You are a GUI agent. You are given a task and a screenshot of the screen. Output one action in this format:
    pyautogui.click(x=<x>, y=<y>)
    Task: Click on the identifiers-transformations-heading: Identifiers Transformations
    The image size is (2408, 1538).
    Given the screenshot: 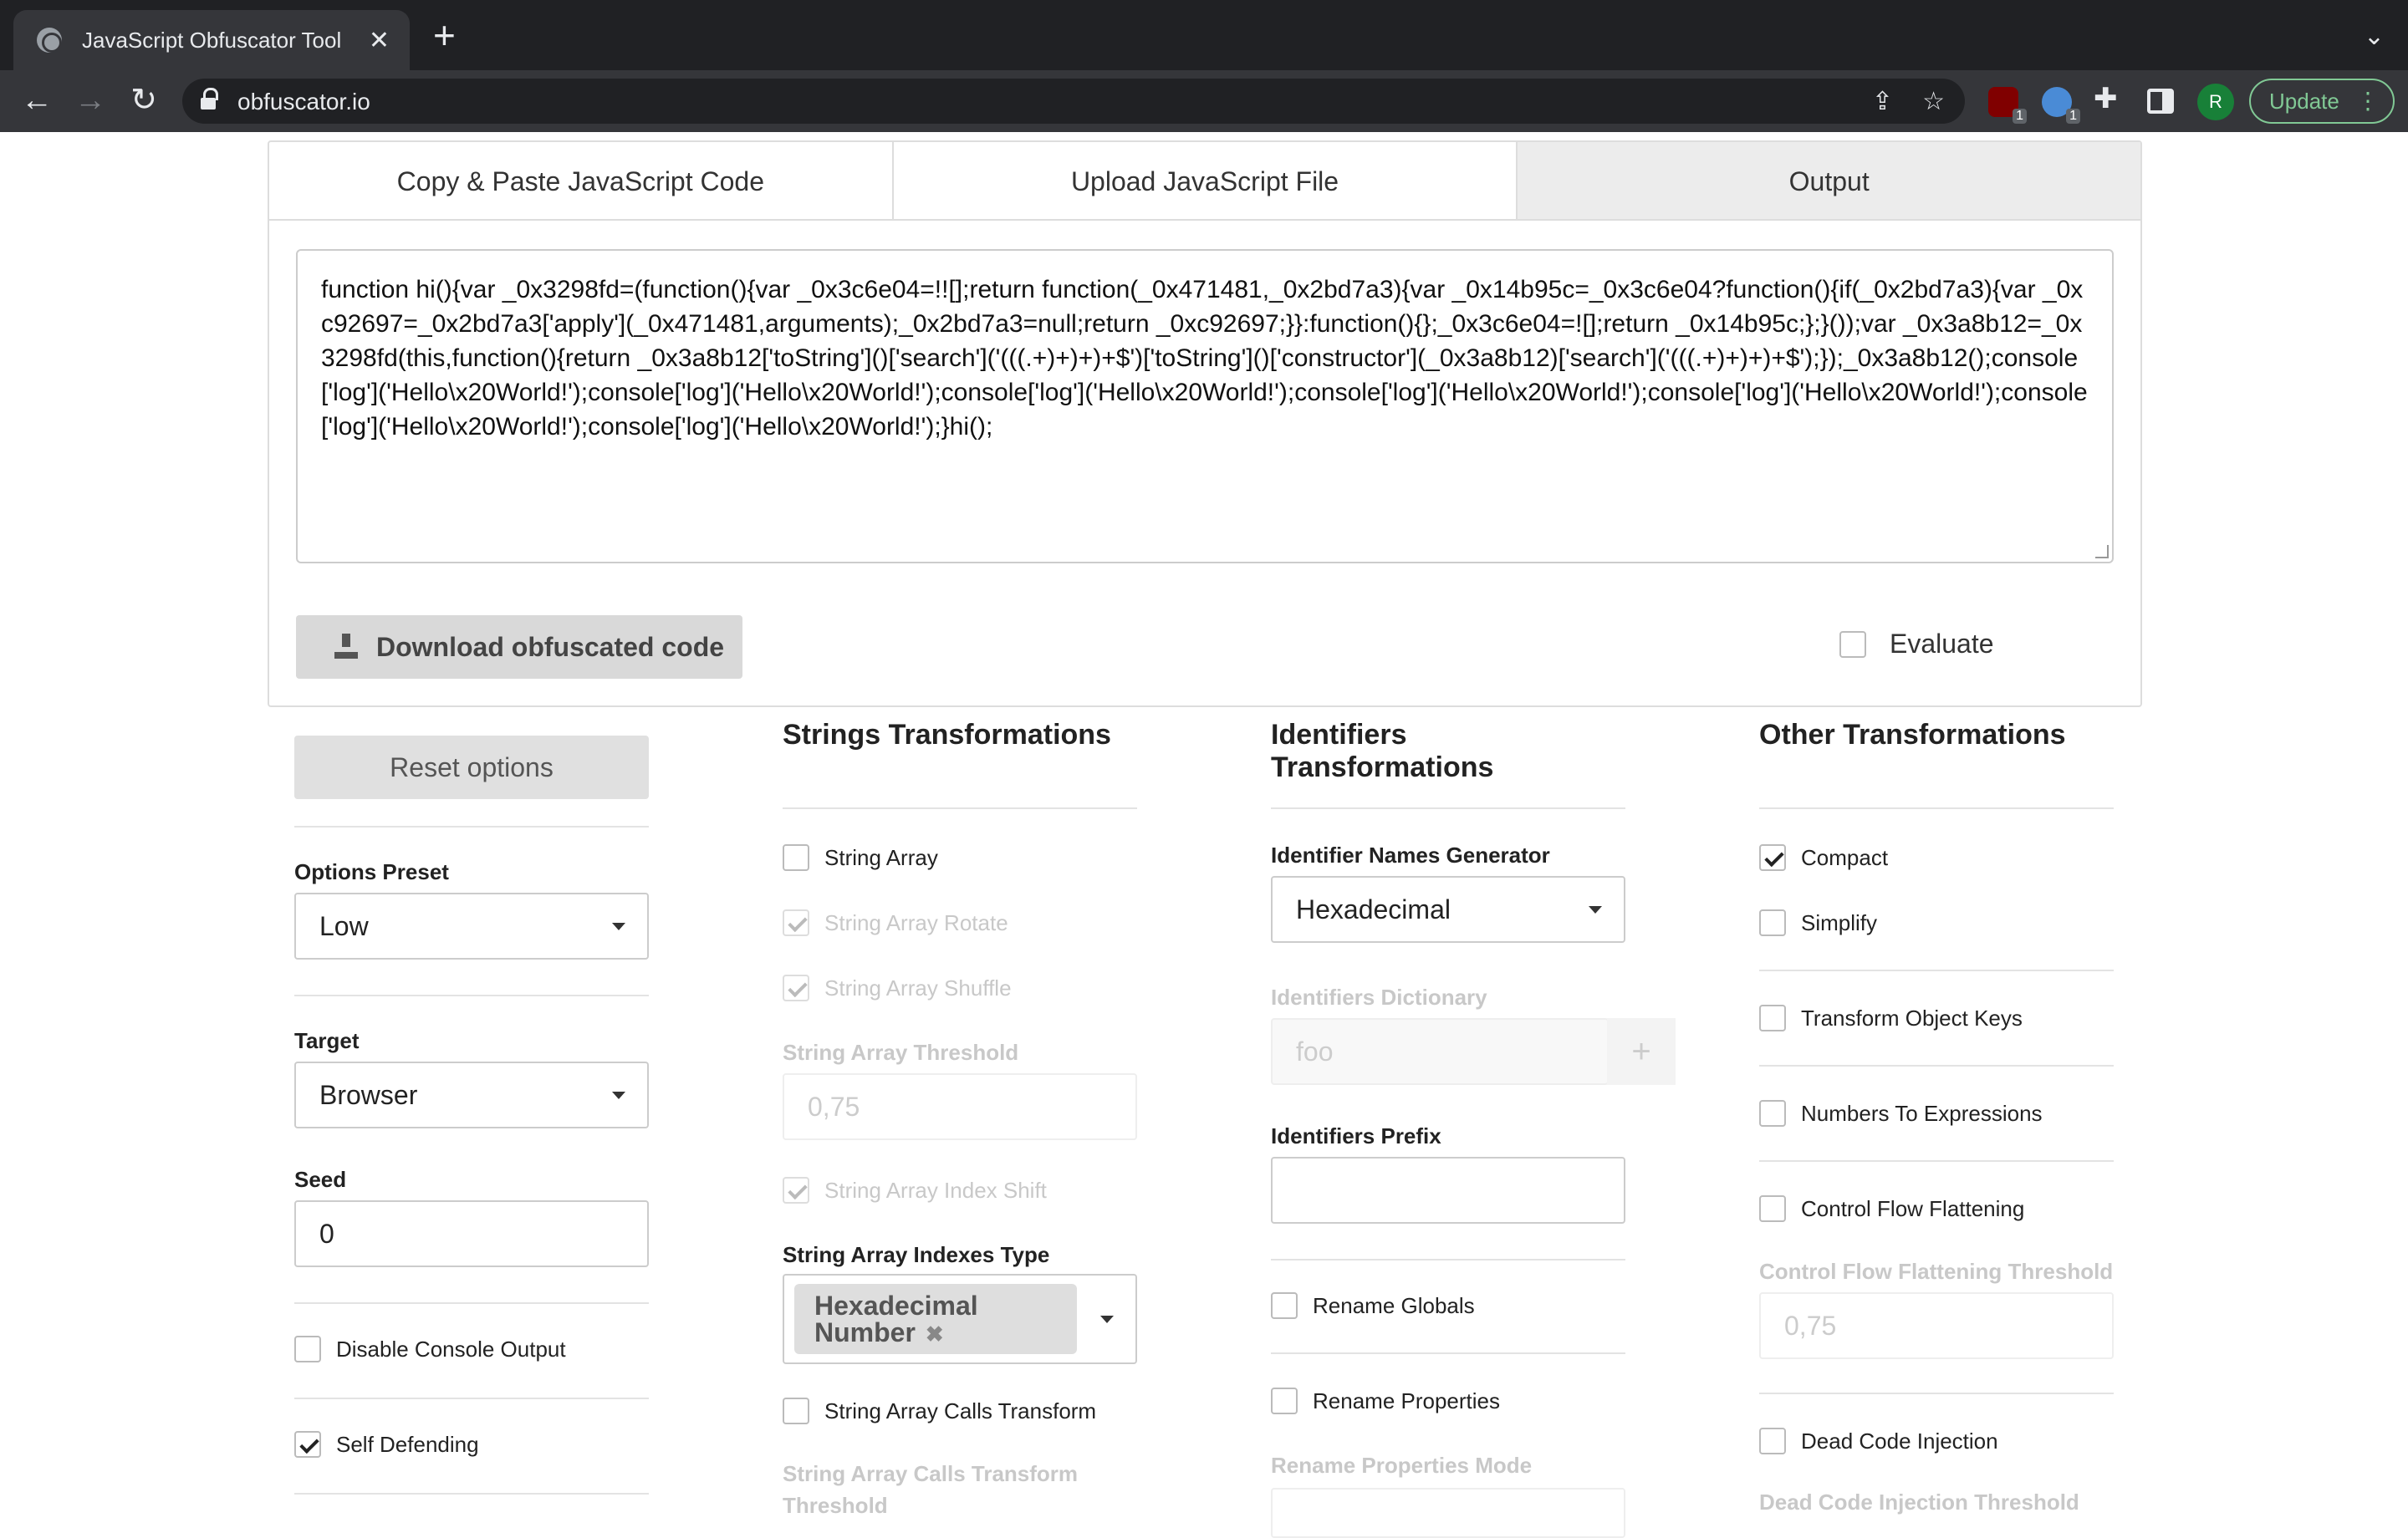 What is the action you would take?
    pyautogui.click(x=1383, y=751)
    